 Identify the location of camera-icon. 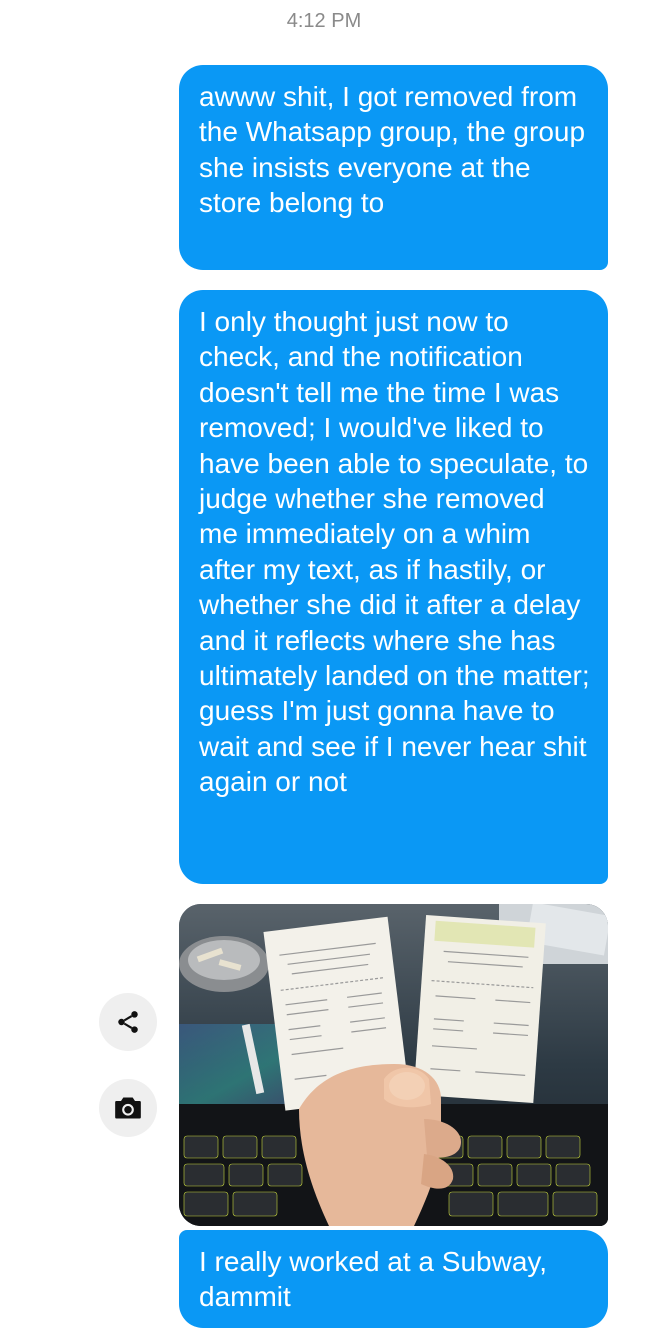
(128, 1108).